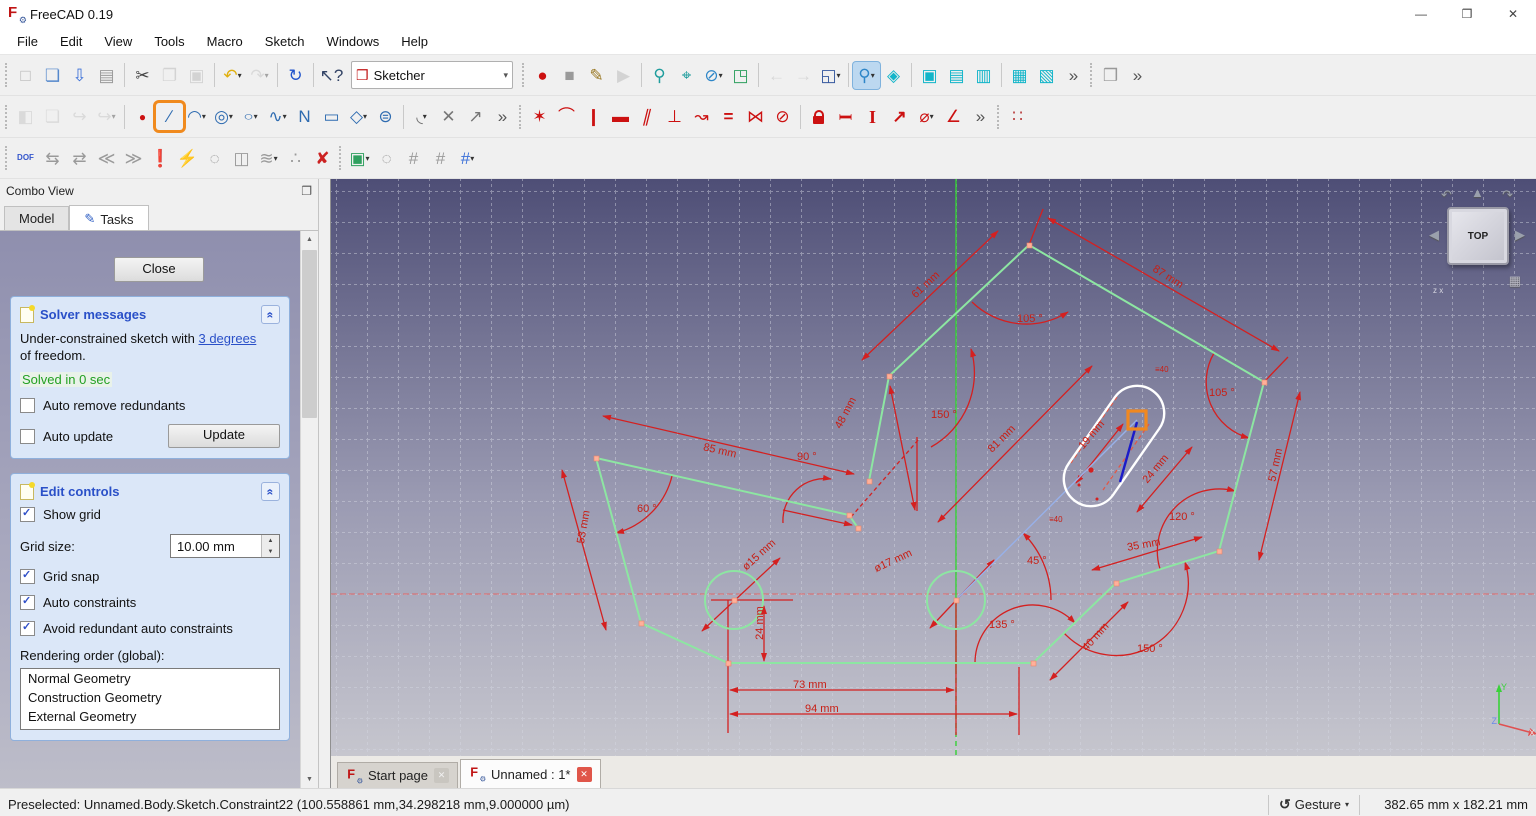 This screenshot has height=816, width=1536. Describe the element at coordinates (1046, 75) in the screenshot. I see `view-bottom-icon: ▧` at that location.